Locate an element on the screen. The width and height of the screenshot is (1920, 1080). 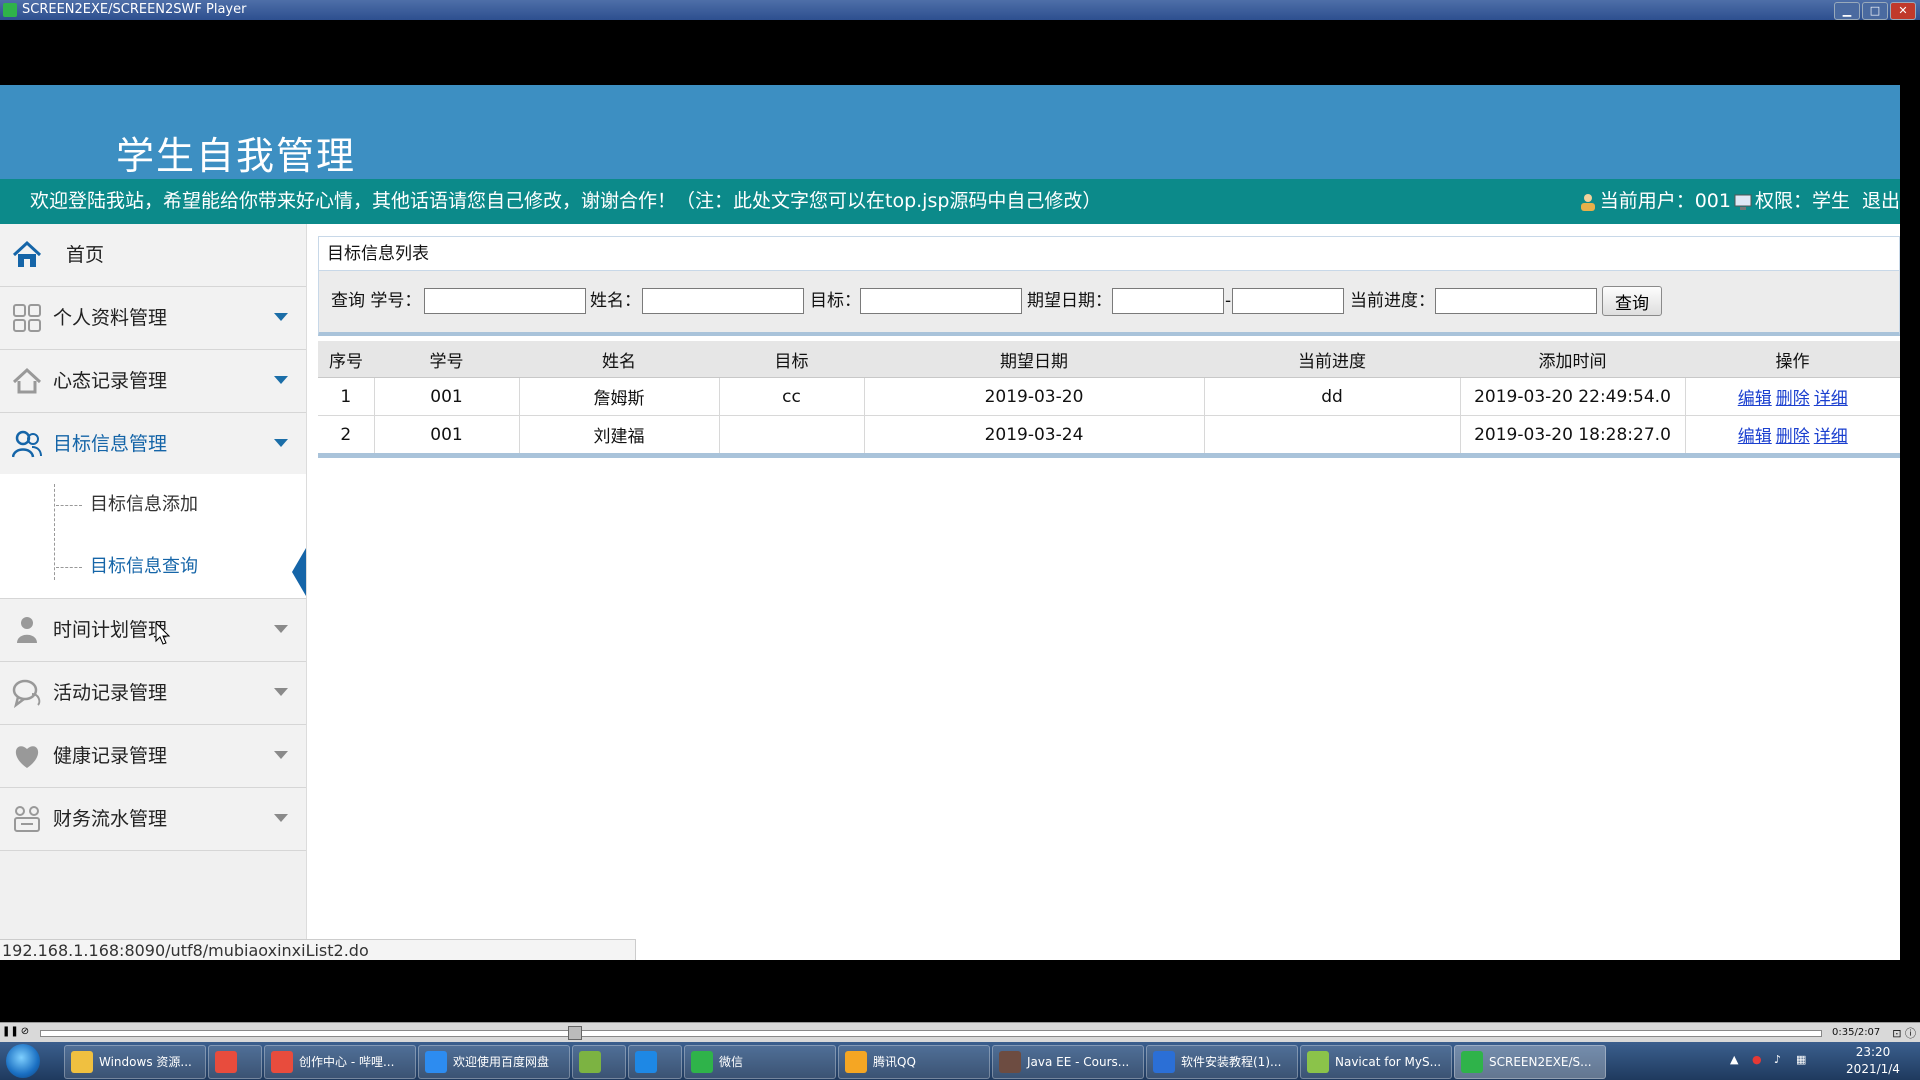
start-button is located at coordinates (23, 1061).